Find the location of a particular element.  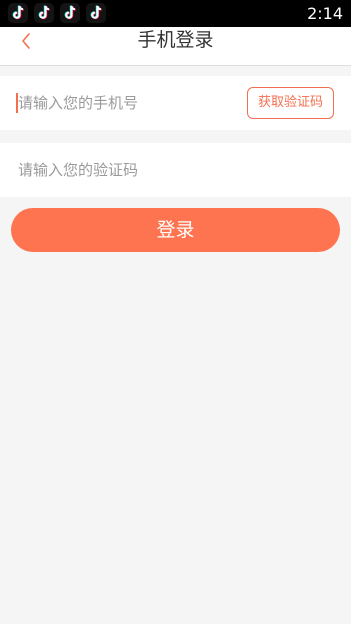

code-row is located at coordinates (175, 170).